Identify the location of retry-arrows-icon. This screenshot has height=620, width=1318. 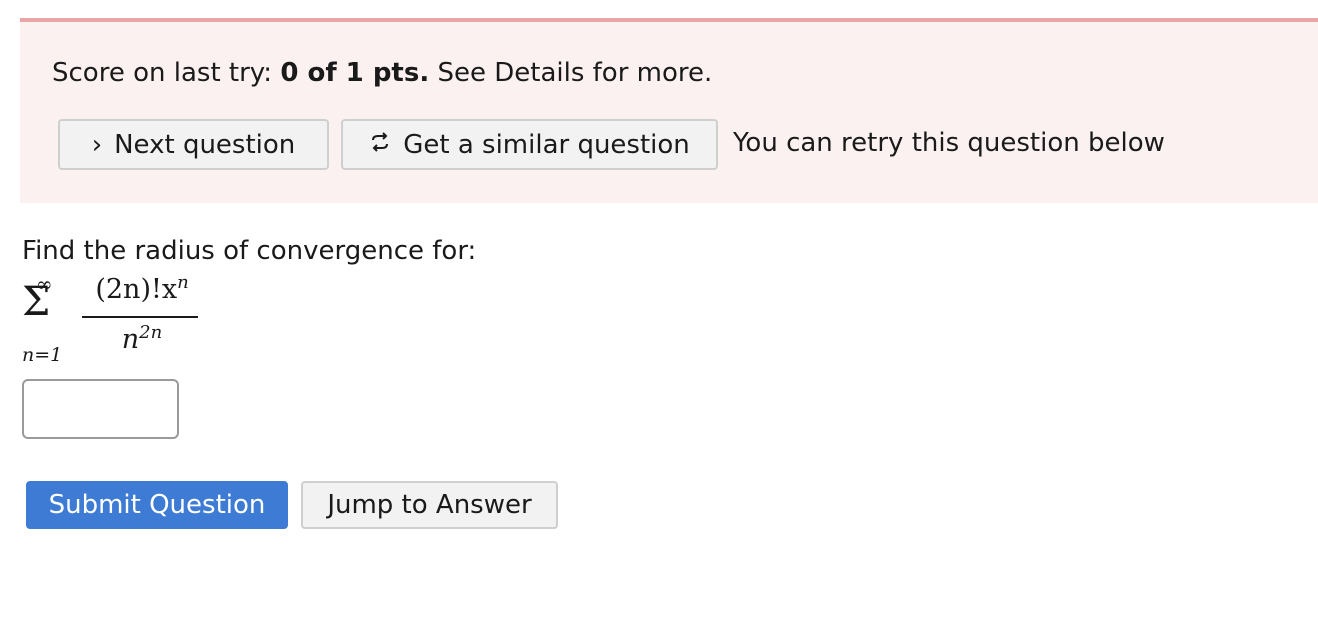
(380, 145).